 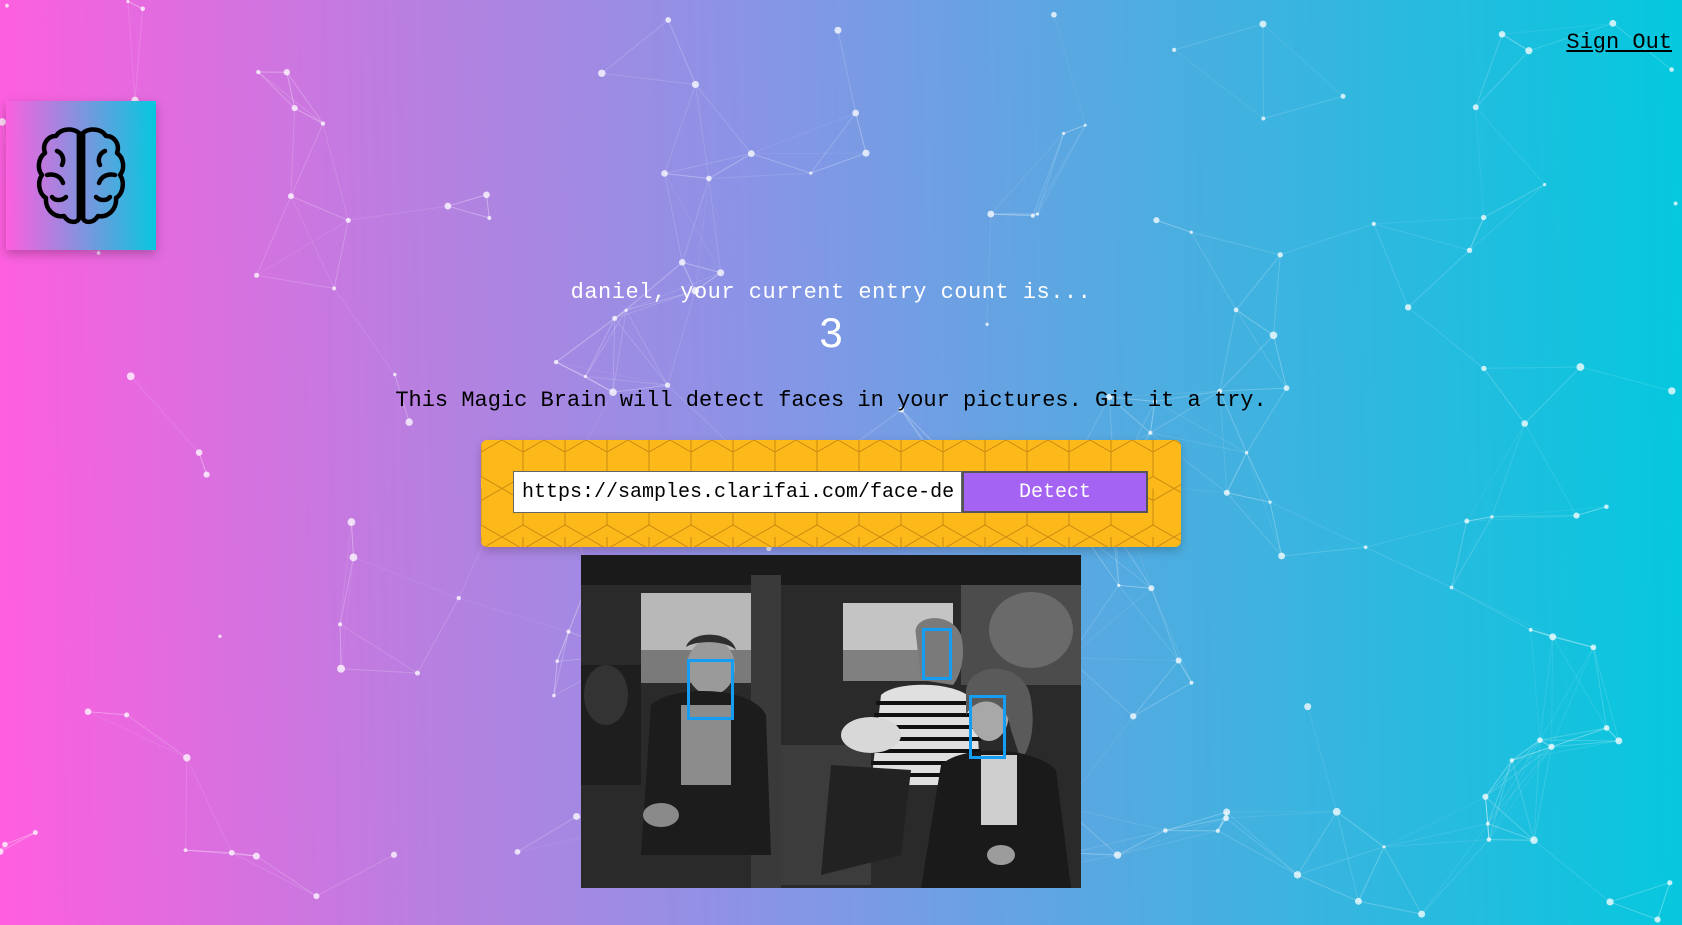 I want to click on image-url-input, so click(x=737, y=492).